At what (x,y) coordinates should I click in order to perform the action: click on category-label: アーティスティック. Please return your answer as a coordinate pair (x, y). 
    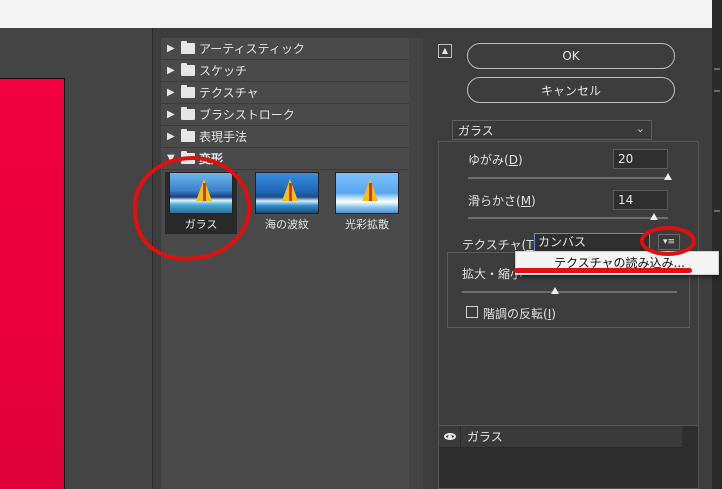
    Looking at the image, I should click on (252, 49).